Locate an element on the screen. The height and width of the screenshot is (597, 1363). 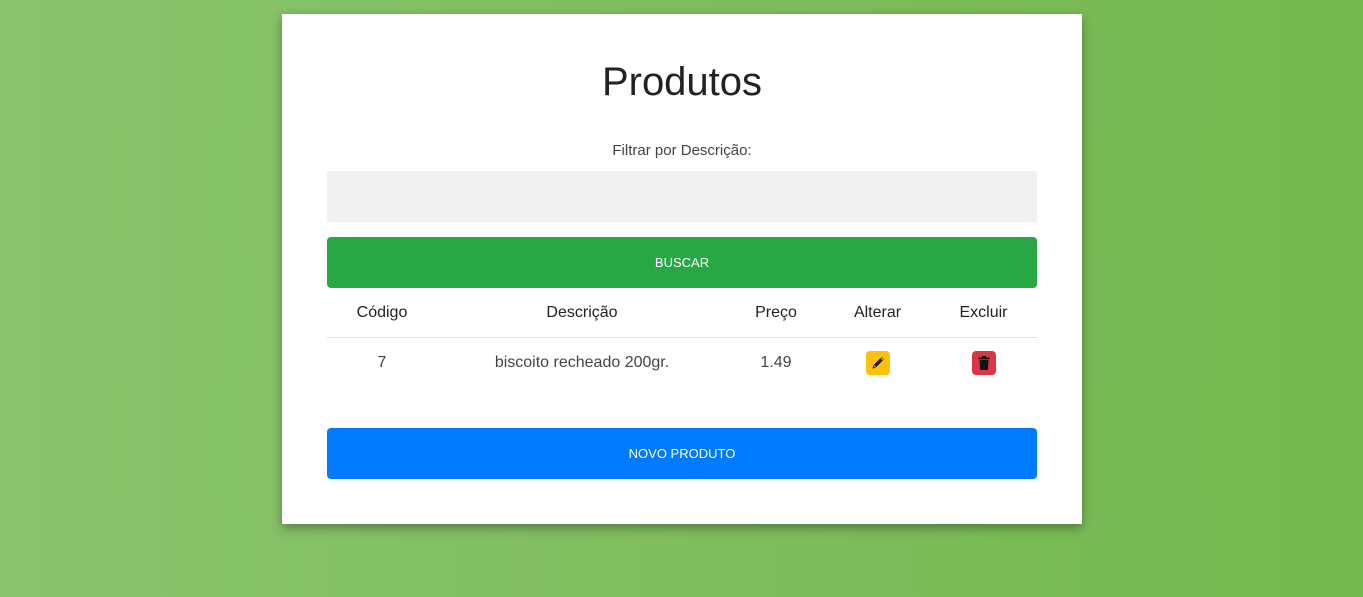
cell-alterar is located at coordinates (877, 363).